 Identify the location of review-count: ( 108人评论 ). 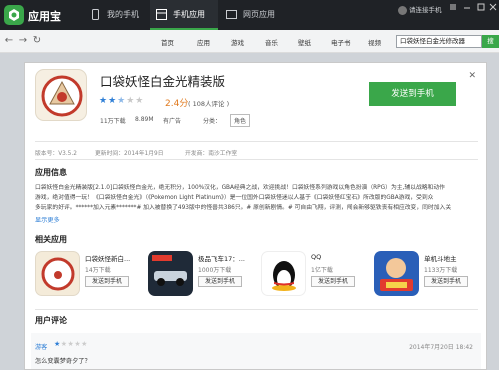
(208, 103).